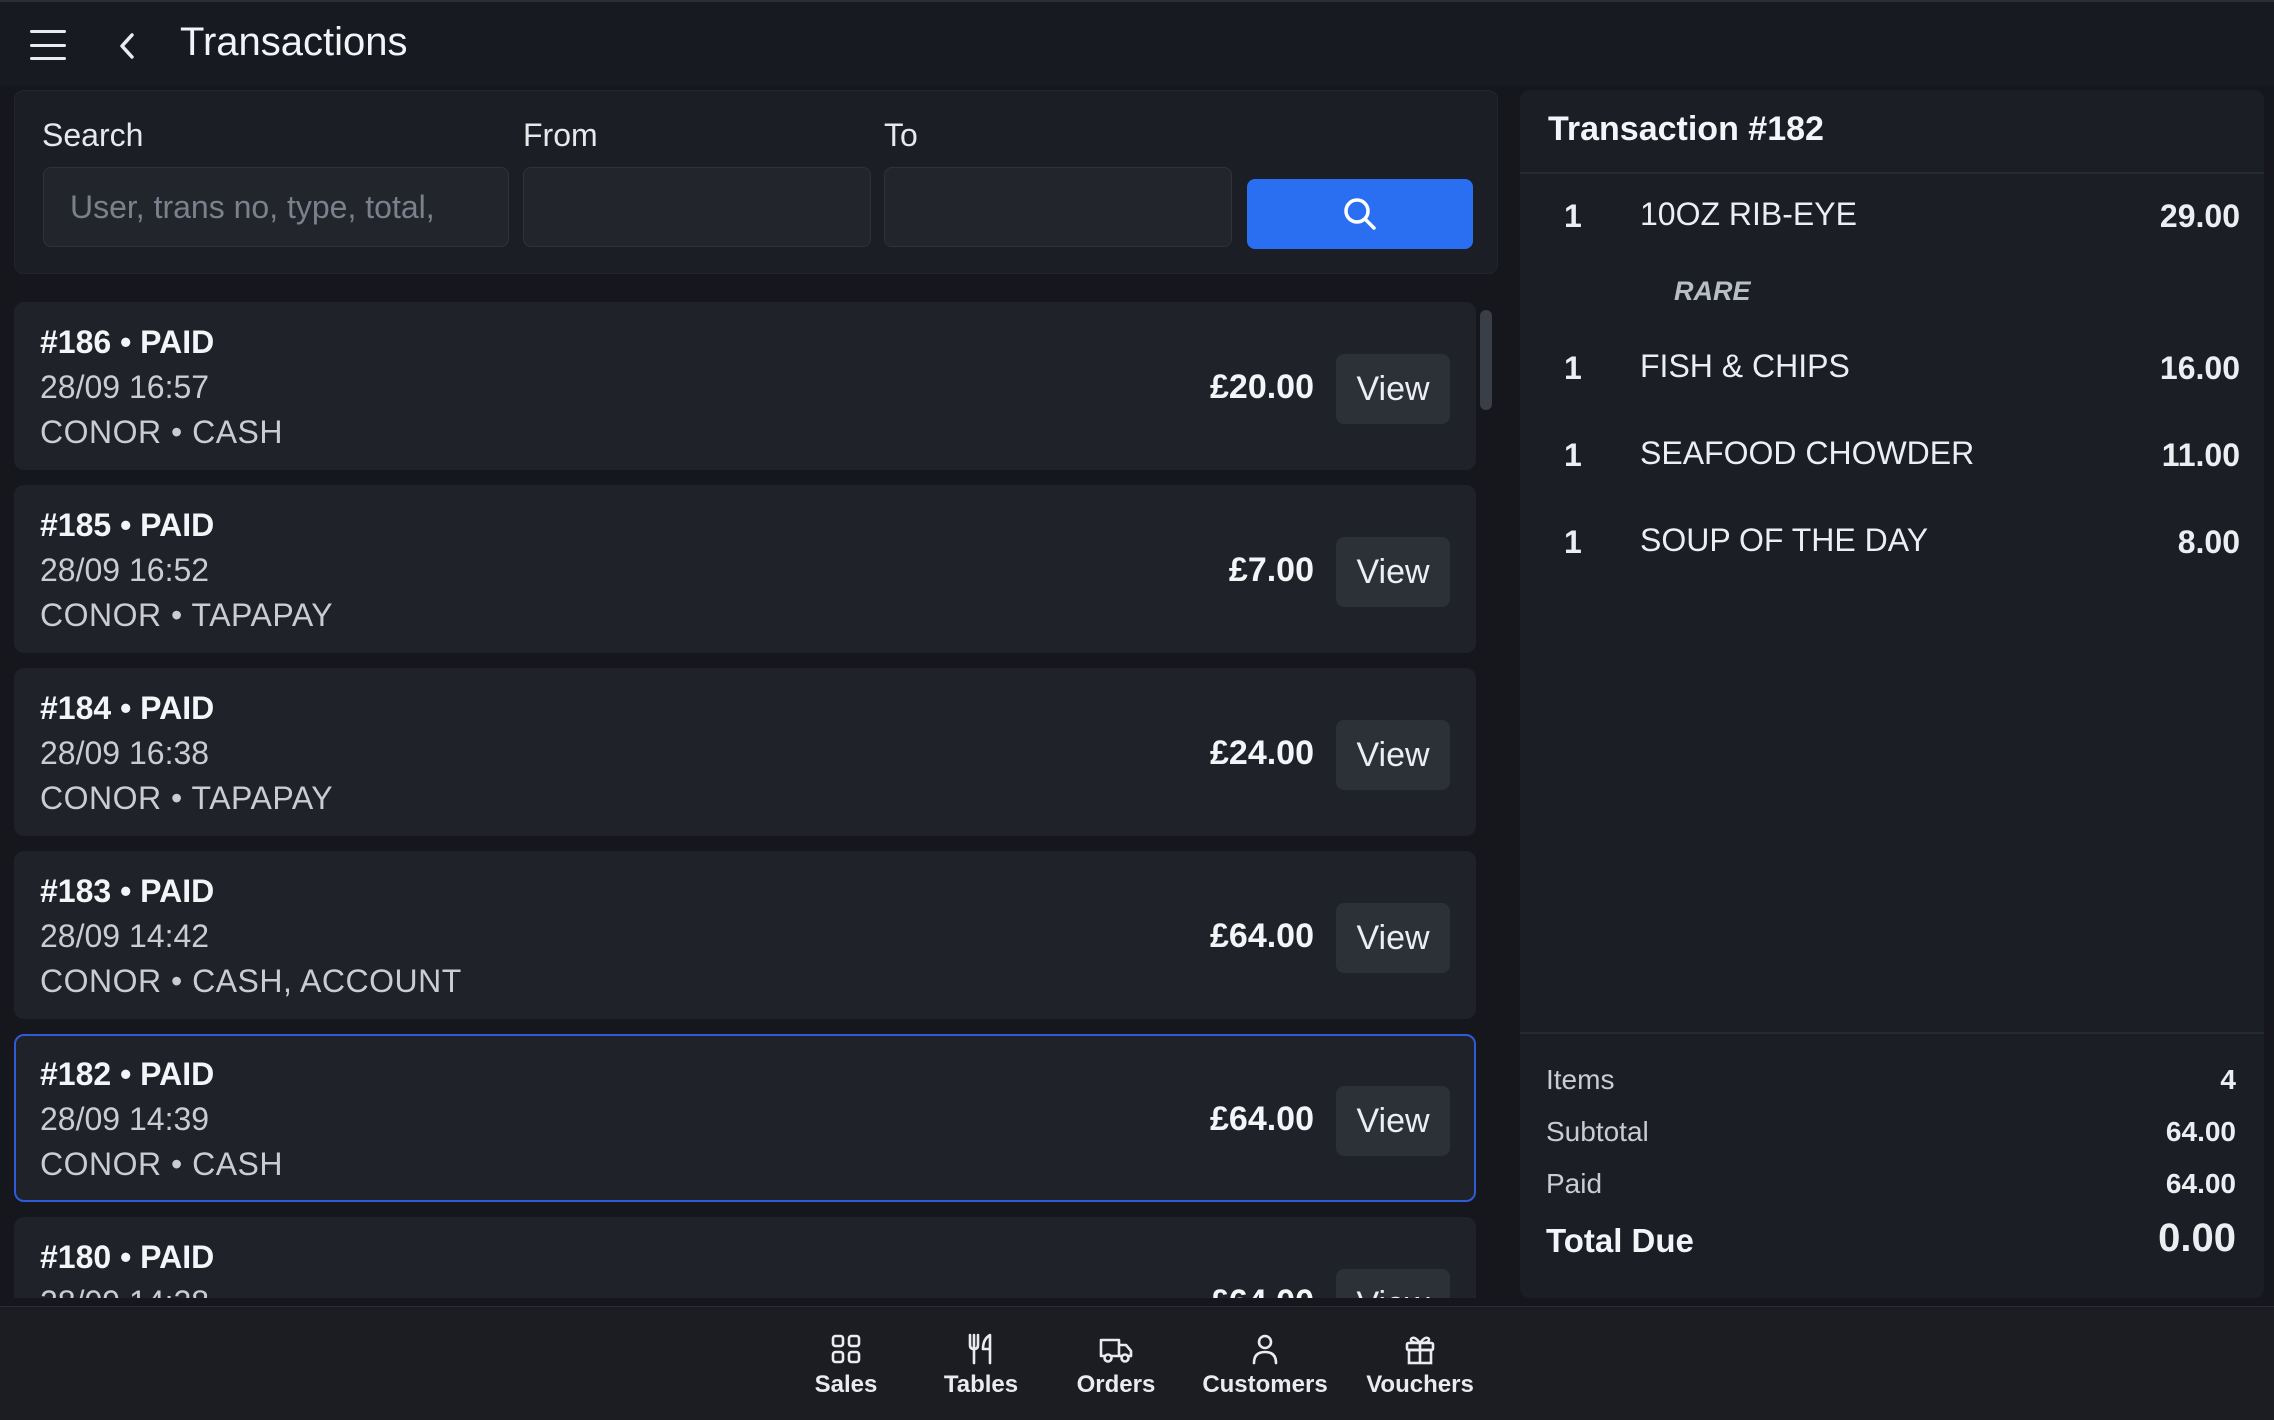 The width and height of the screenshot is (2274, 1420). Describe the element at coordinates (901, 135) in the screenshot. I see `to-label: To` at that location.